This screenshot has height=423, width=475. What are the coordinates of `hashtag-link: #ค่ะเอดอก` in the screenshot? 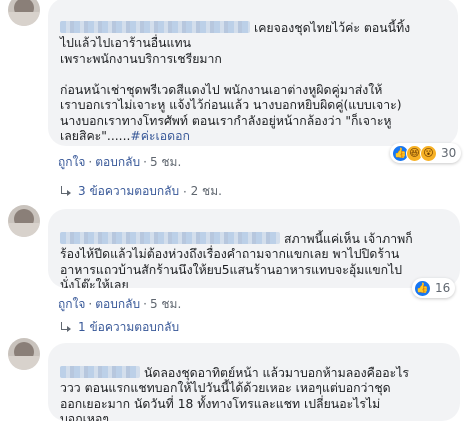 It's located at (160, 136).